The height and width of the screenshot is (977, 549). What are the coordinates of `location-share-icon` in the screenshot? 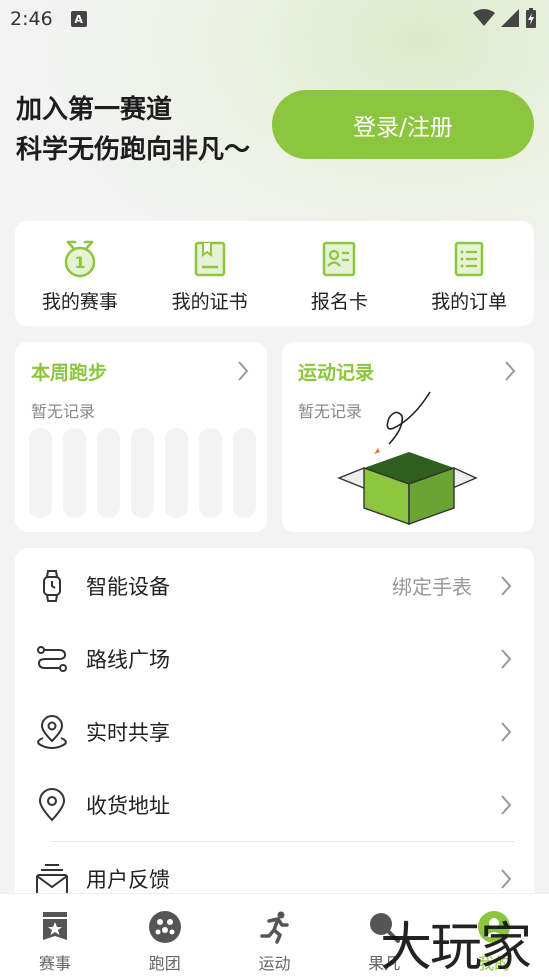 It's located at (52, 731).